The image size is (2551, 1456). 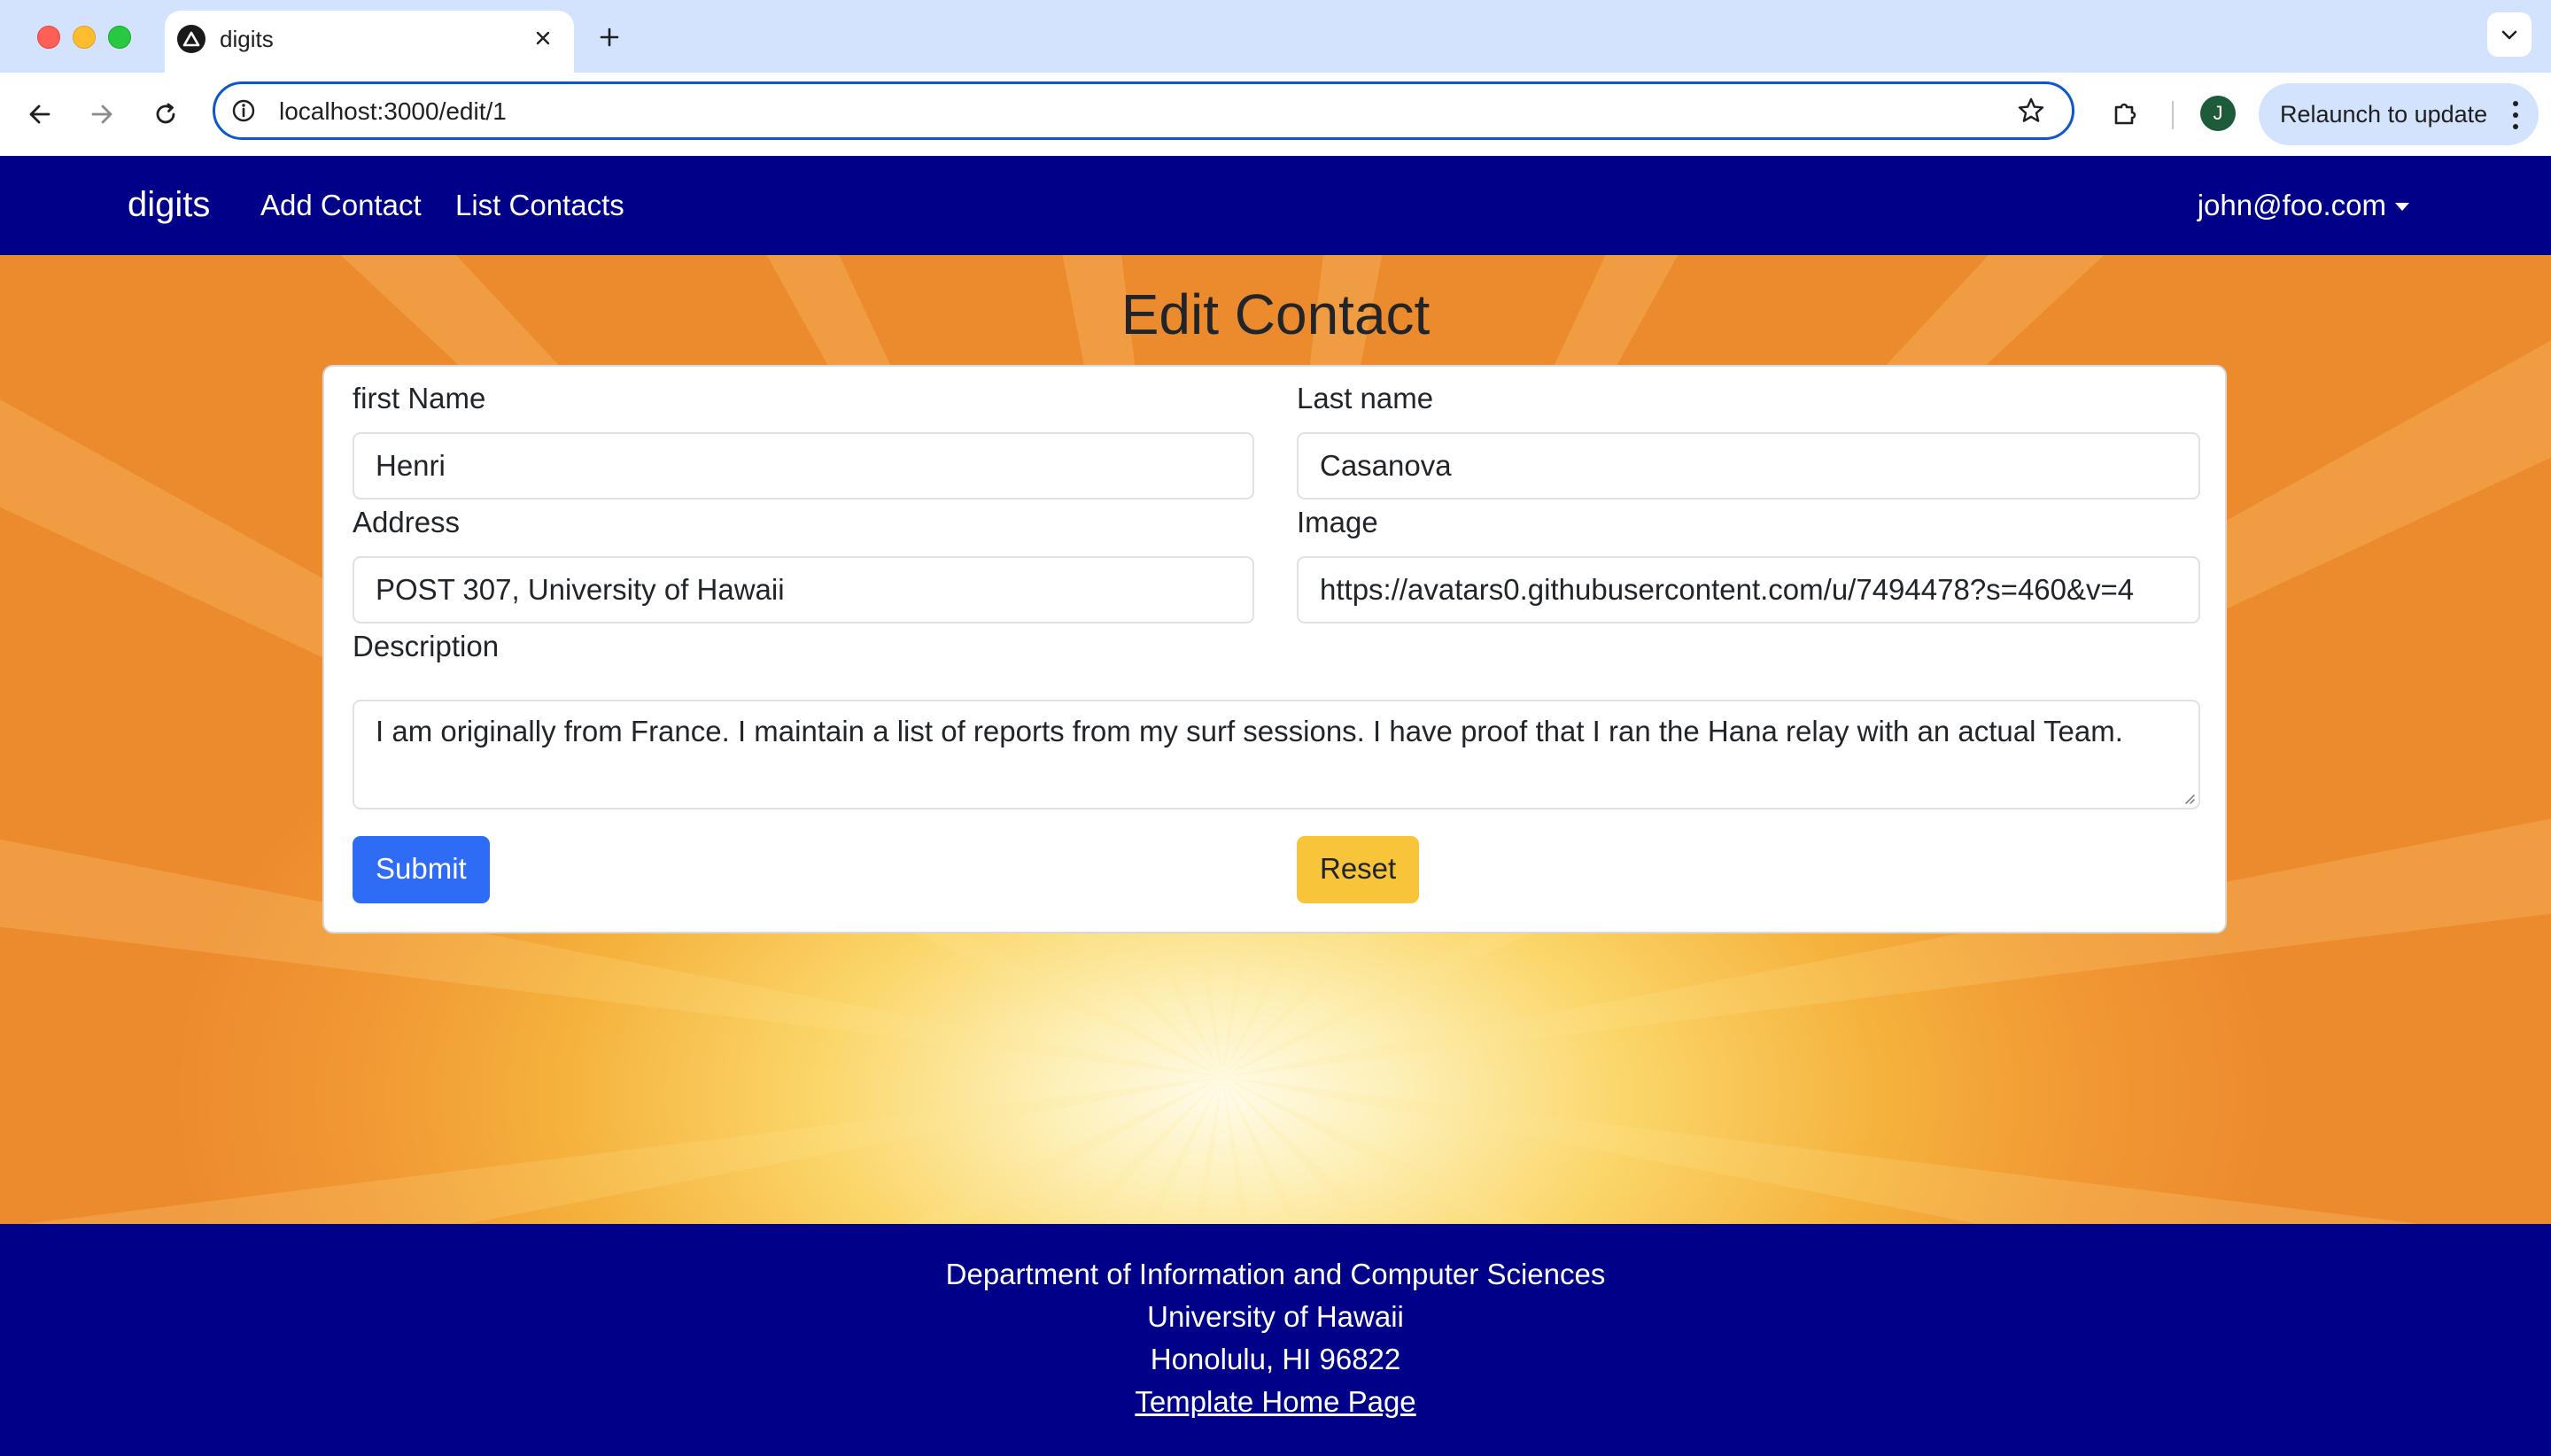 I want to click on profile-avatar: J, so click(x=2218, y=113).